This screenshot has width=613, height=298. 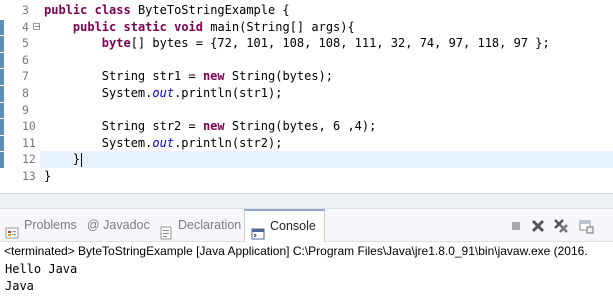 What do you see at coordinates (25, 10) in the screenshot?
I see `line-number: 3` at bounding box center [25, 10].